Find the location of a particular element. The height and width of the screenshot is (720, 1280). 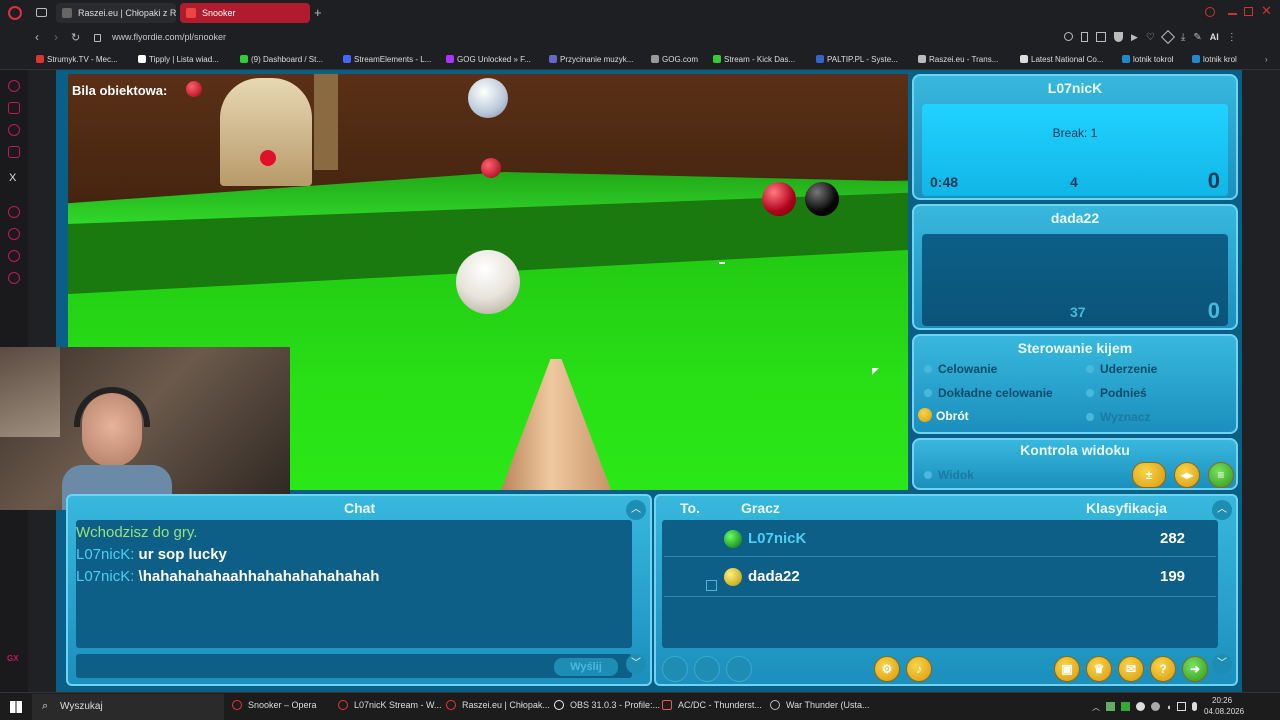

ranking-scroll-up-icon: ︿ is located at coordinates (1222, 510).